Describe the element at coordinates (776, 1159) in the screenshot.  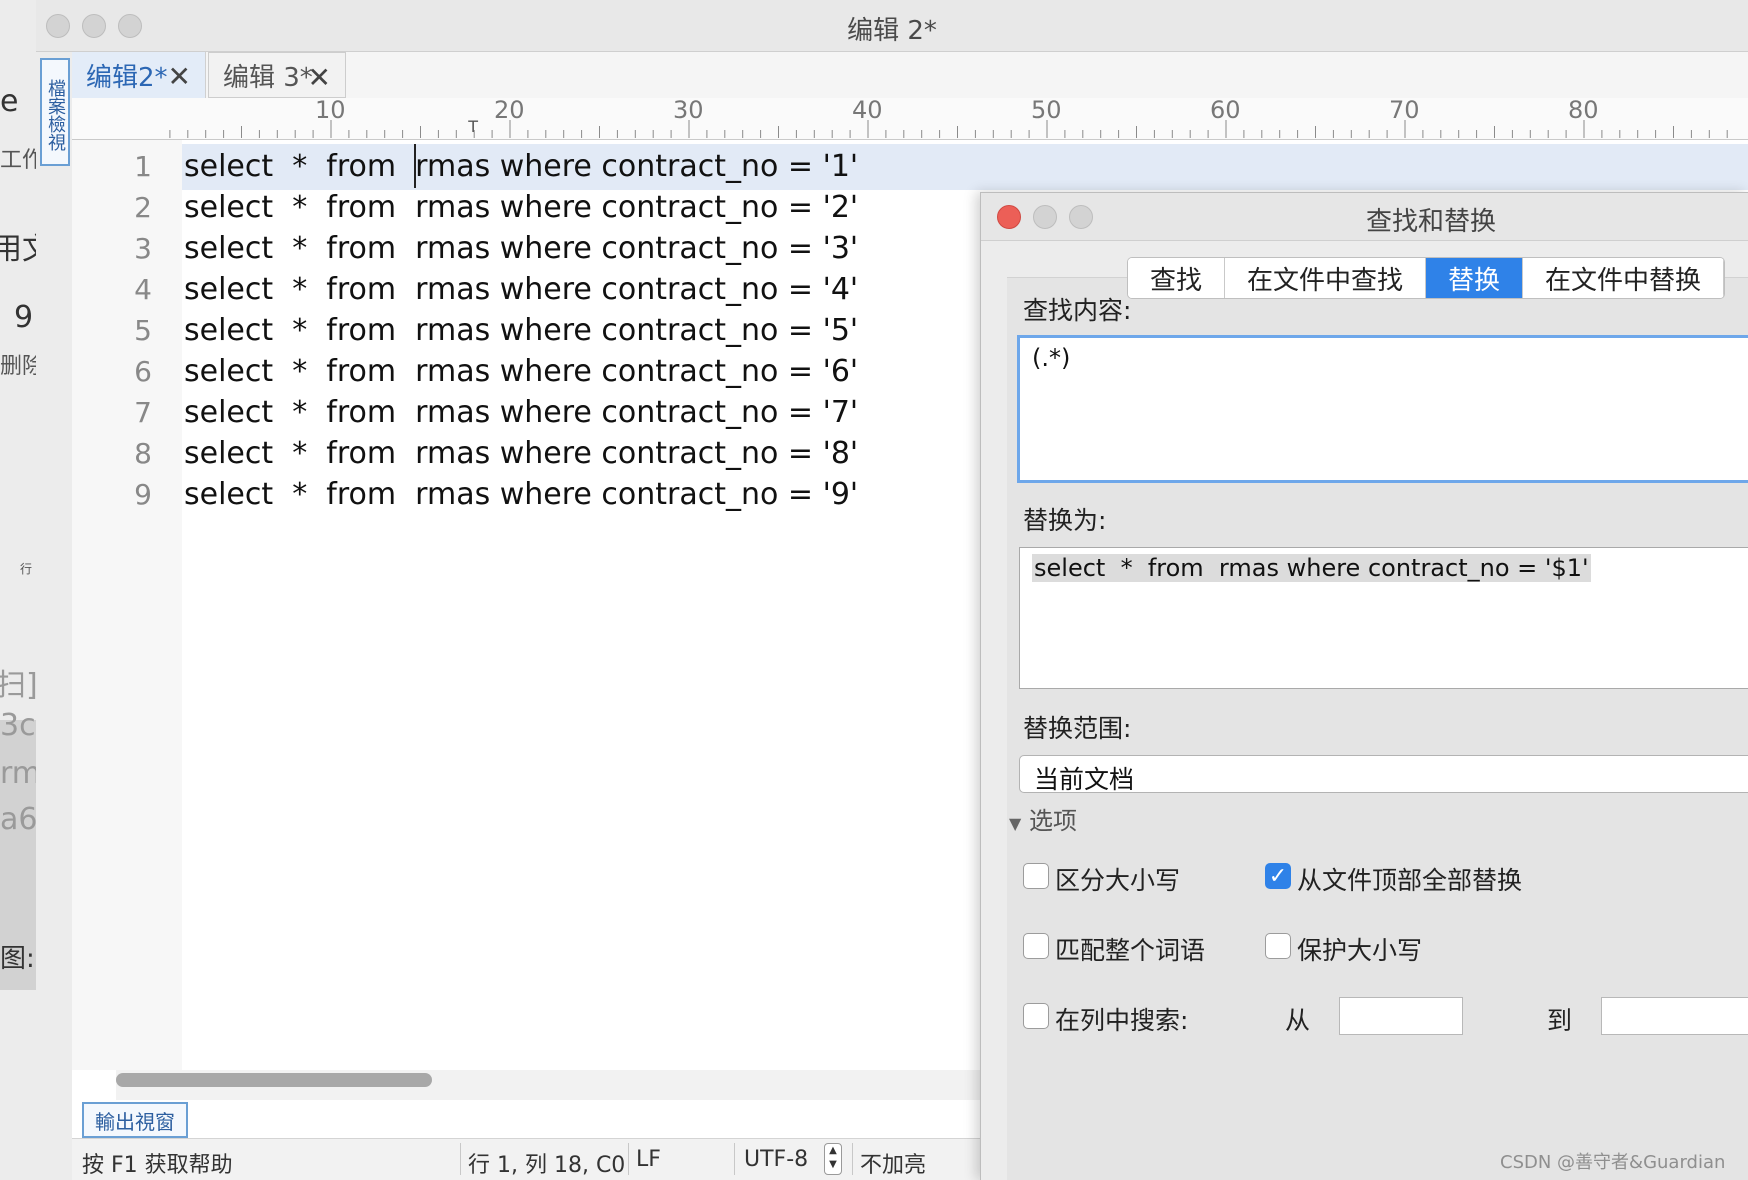
I see `status-encoding: UTF-8` at that location.